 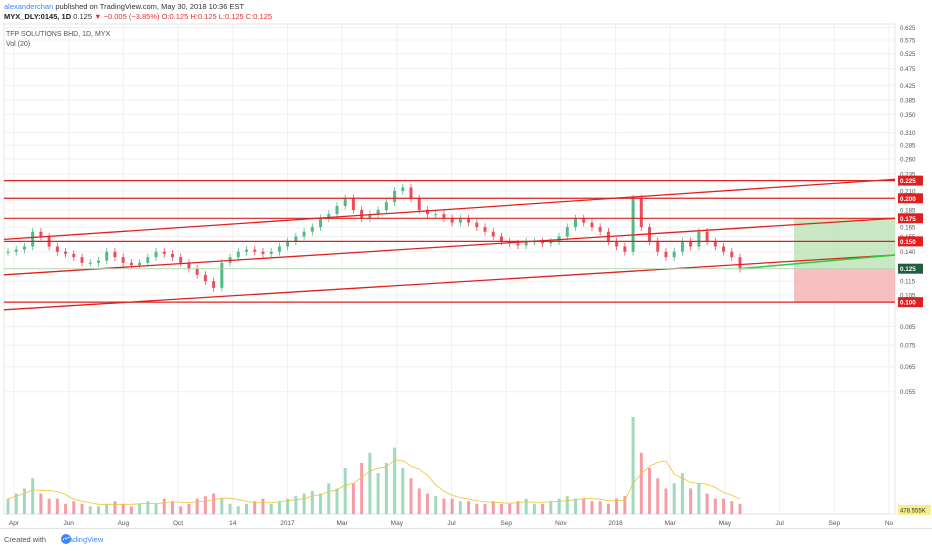 What do you see at coordinates (889, 523) in the screenshot?
I see `x-tick-label: No` at bounding box center [889, 523].